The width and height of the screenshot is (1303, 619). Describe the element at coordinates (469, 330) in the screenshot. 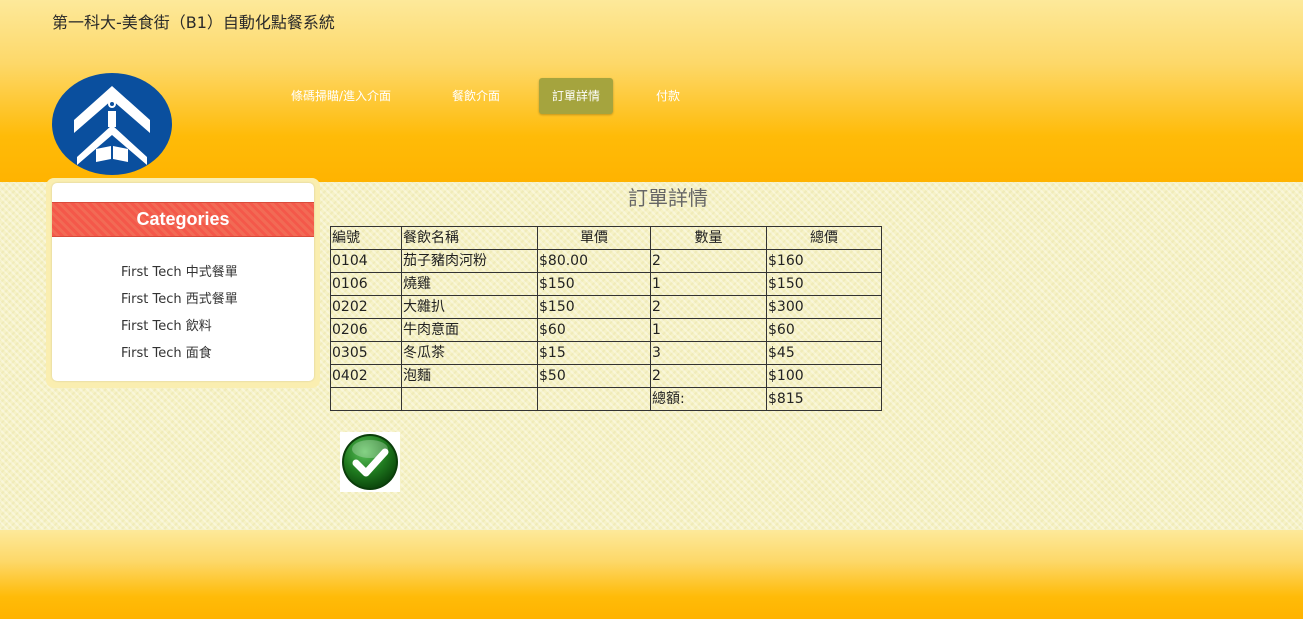

I see `cell-name: 牛肉意面` at that location.